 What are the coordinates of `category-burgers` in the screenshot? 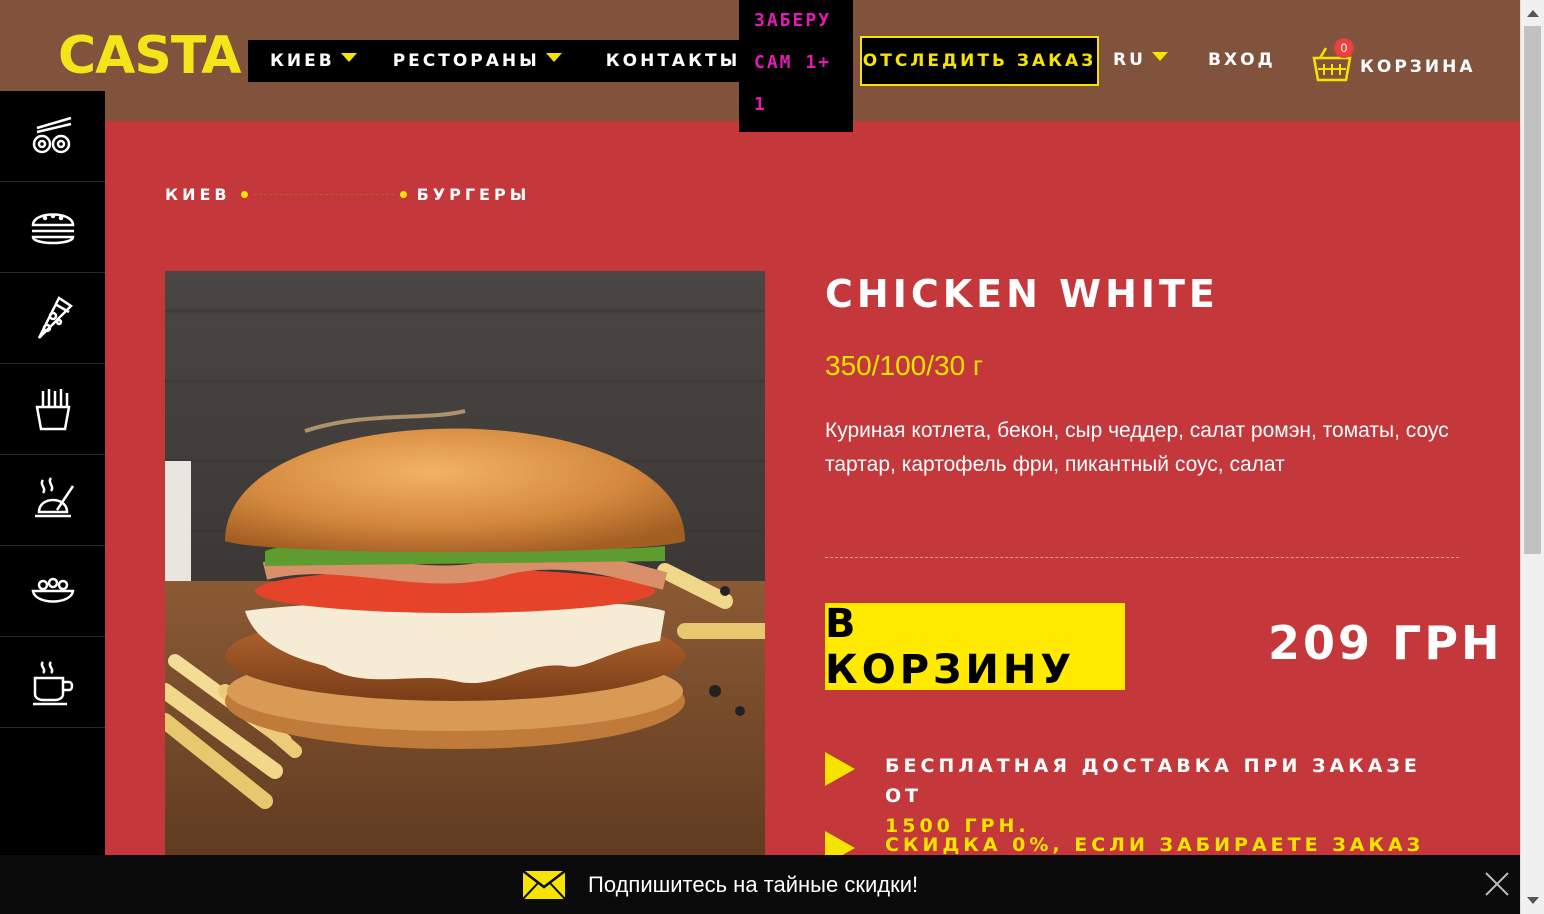 It's located at (52, 227).